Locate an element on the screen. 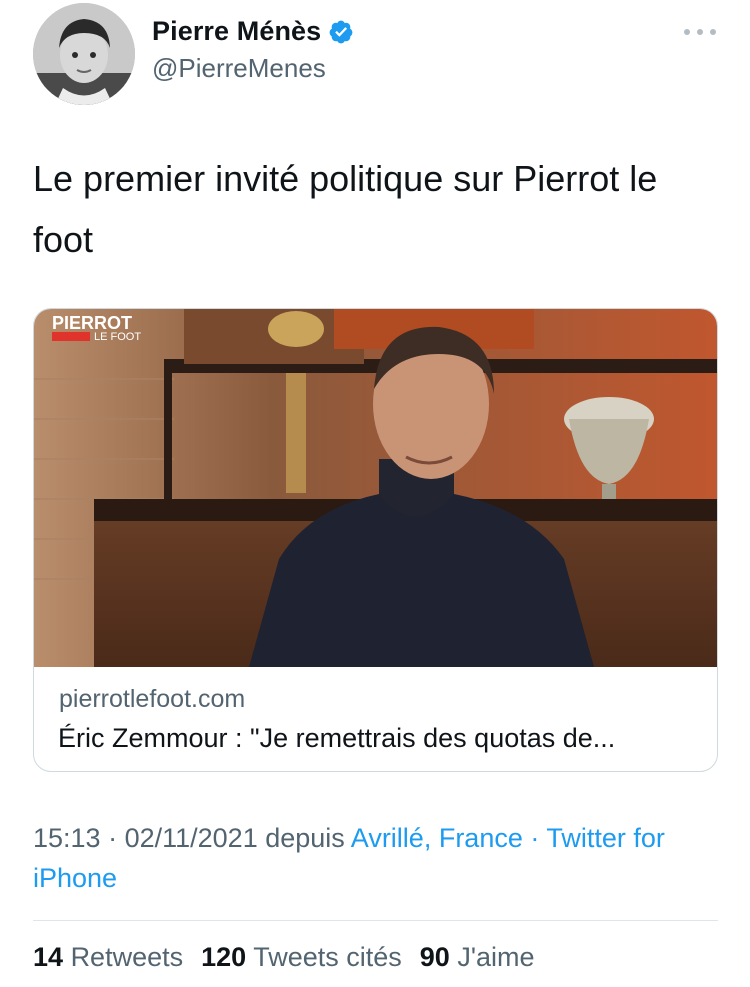 The image size is (750, 987). retweets-stat: 14 Retweets is located at coordinates (108, 957).